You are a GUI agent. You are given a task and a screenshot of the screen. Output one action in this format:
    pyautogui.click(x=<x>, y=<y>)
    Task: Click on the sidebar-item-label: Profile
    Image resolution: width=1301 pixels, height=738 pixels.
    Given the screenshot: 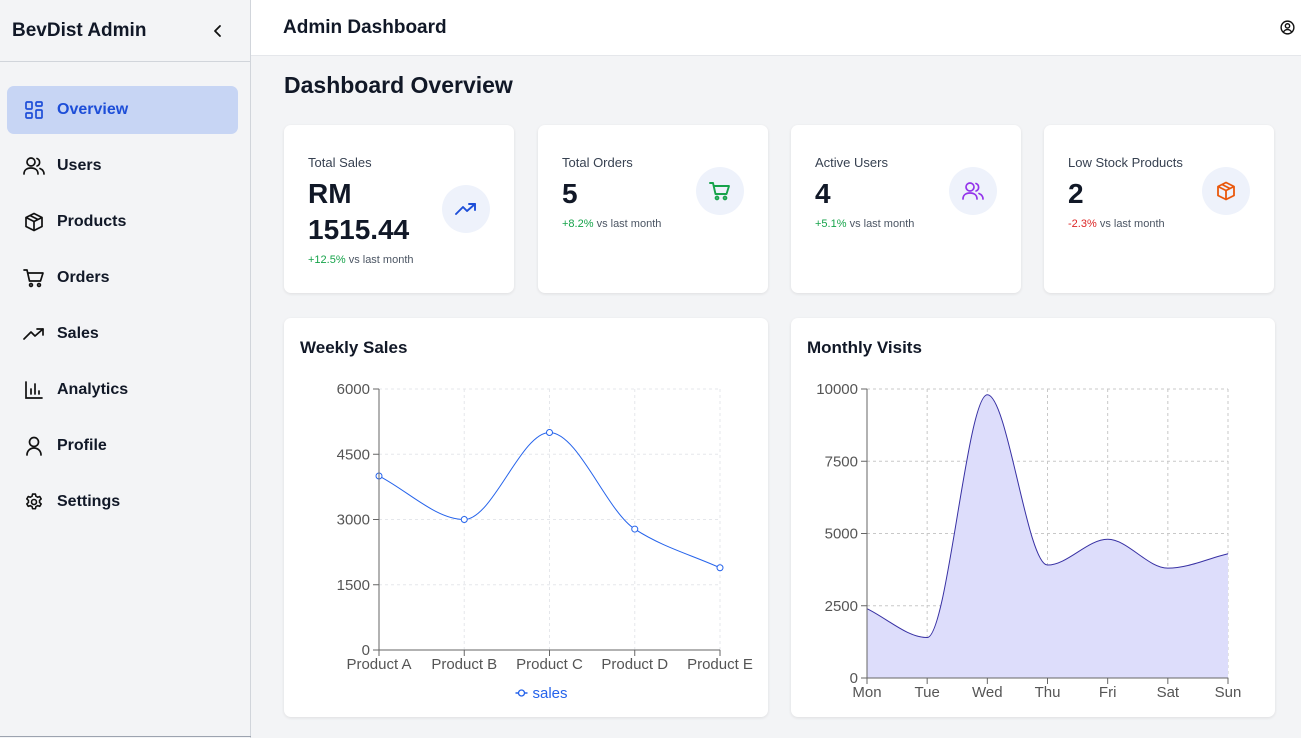 What is the action you would take?
    pyautogui.click(x=82, y=445)
    